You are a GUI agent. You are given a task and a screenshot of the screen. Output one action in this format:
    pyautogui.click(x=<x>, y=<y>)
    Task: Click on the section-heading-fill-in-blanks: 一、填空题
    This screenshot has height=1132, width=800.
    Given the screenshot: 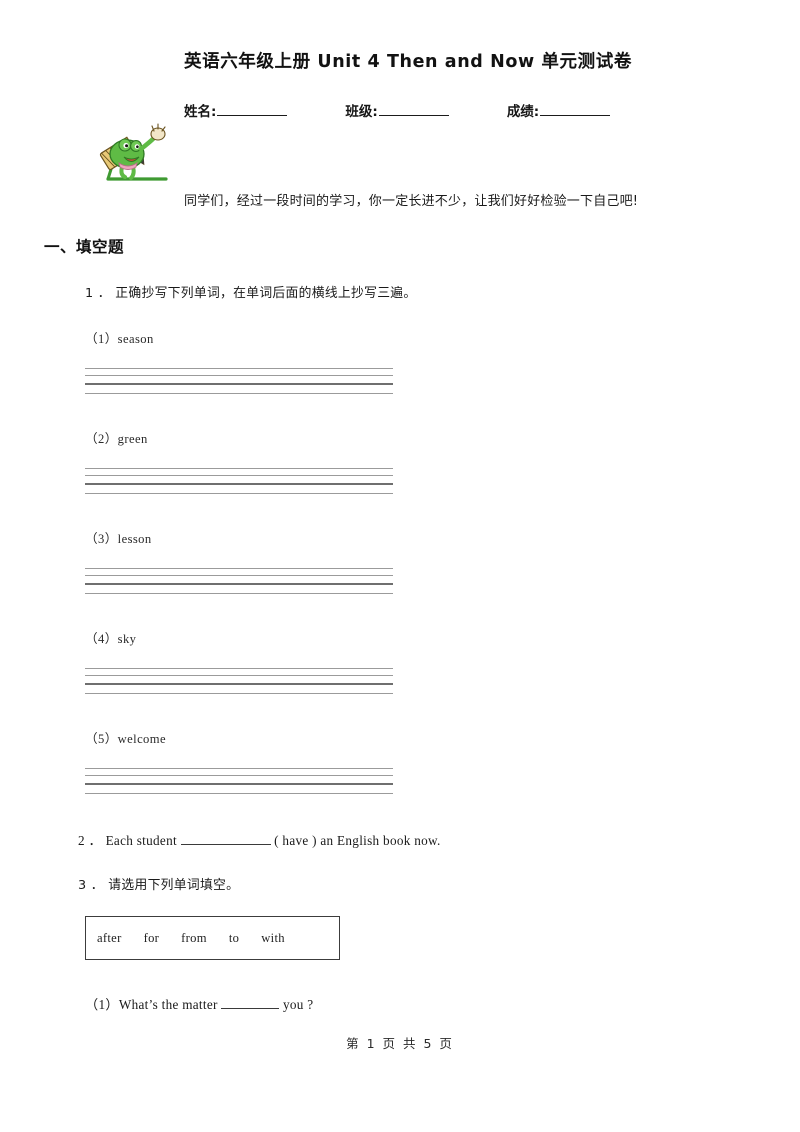 What is the action you would take?
    pyautogui.click(x=84, y=247)
    